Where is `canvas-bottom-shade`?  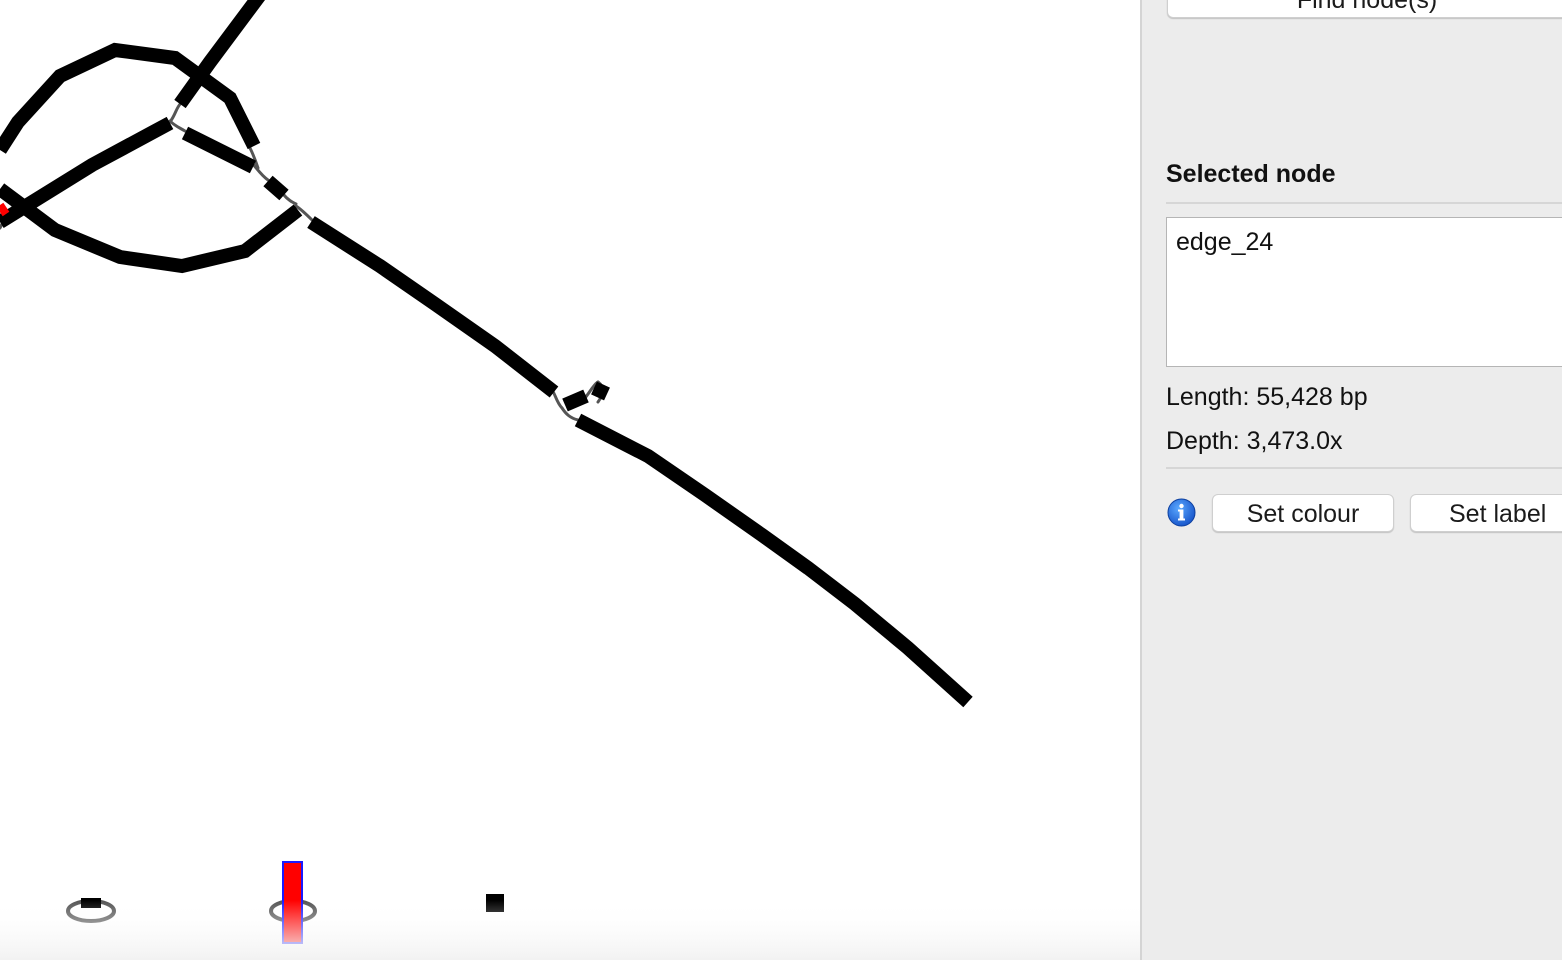 canvas-bottom-shade is located at coordinates (570, 930).